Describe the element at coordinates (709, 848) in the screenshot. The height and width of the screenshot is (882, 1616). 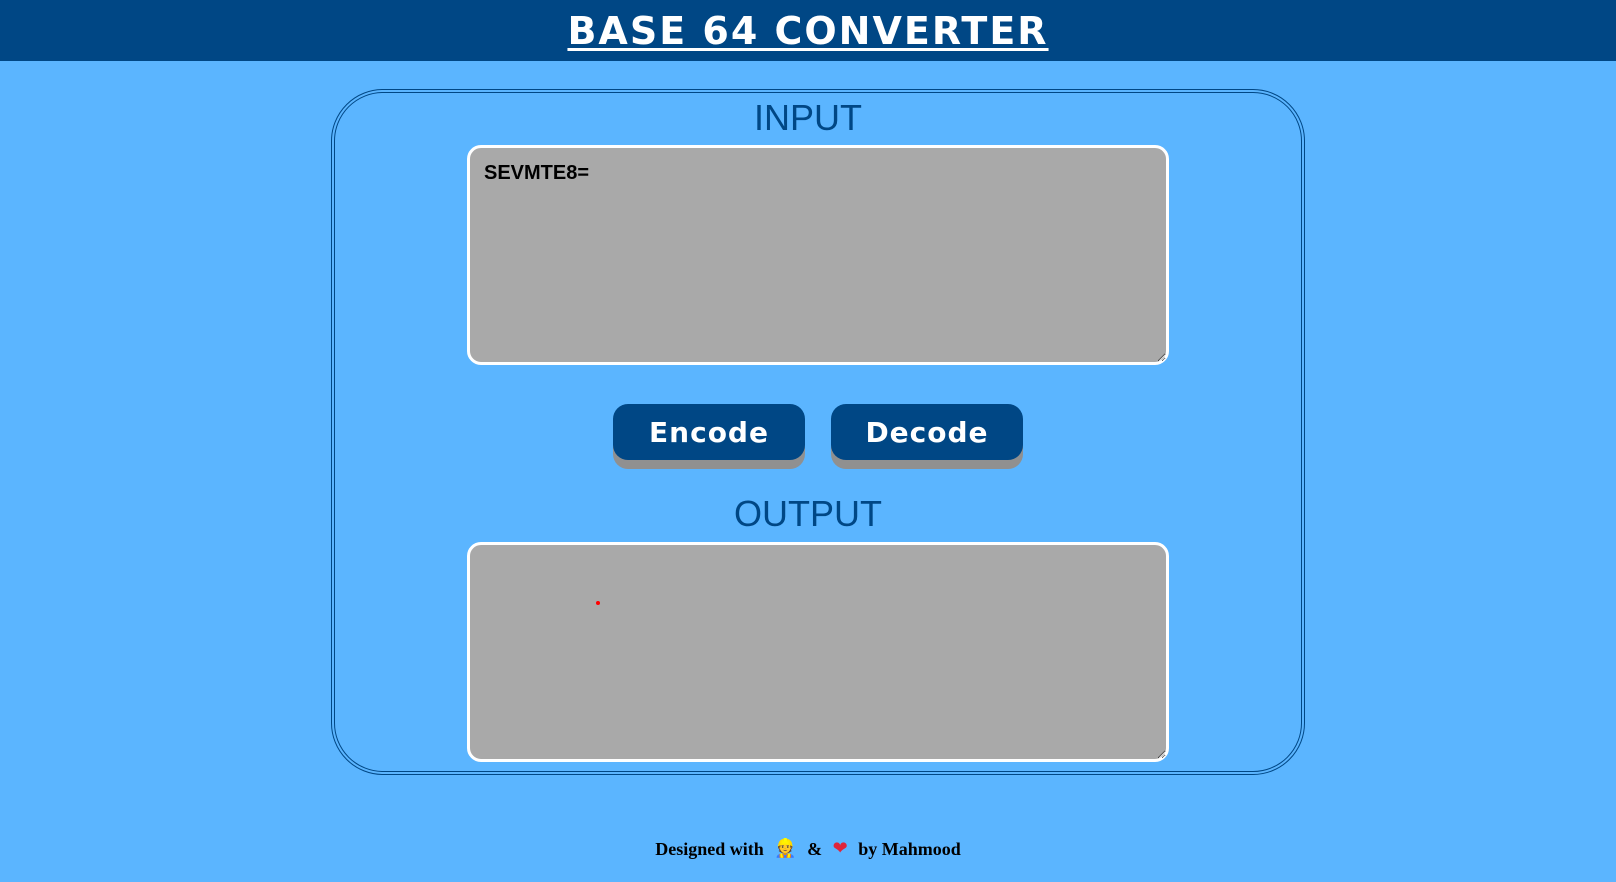
I see `footer-prefix: Designed with` at that location.